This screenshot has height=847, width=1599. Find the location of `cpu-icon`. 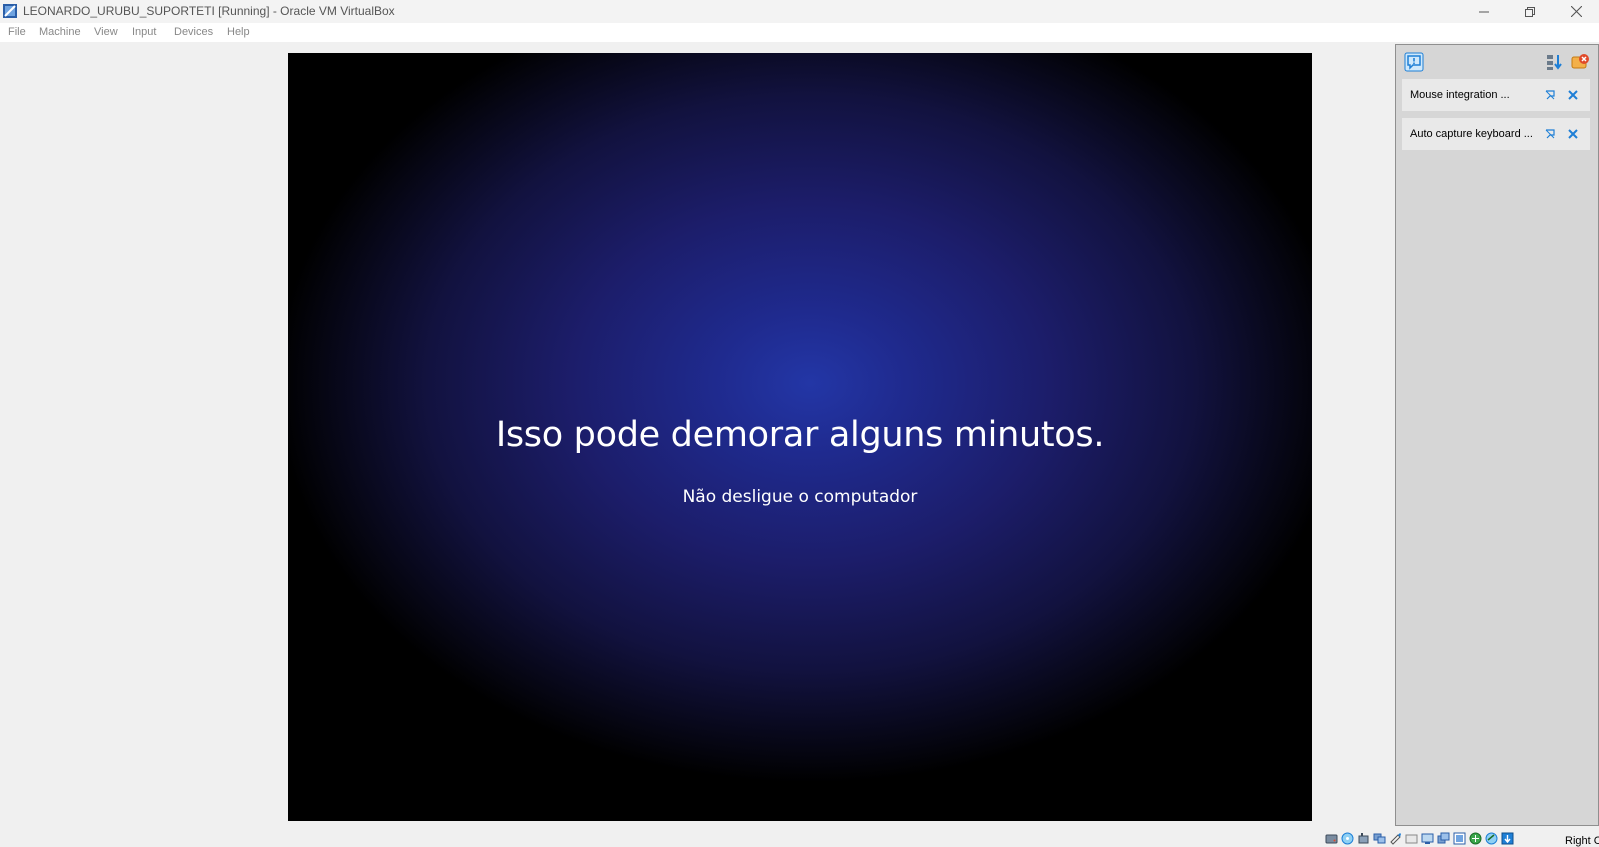

cpu-icon is located at coordinates (1475, 838).